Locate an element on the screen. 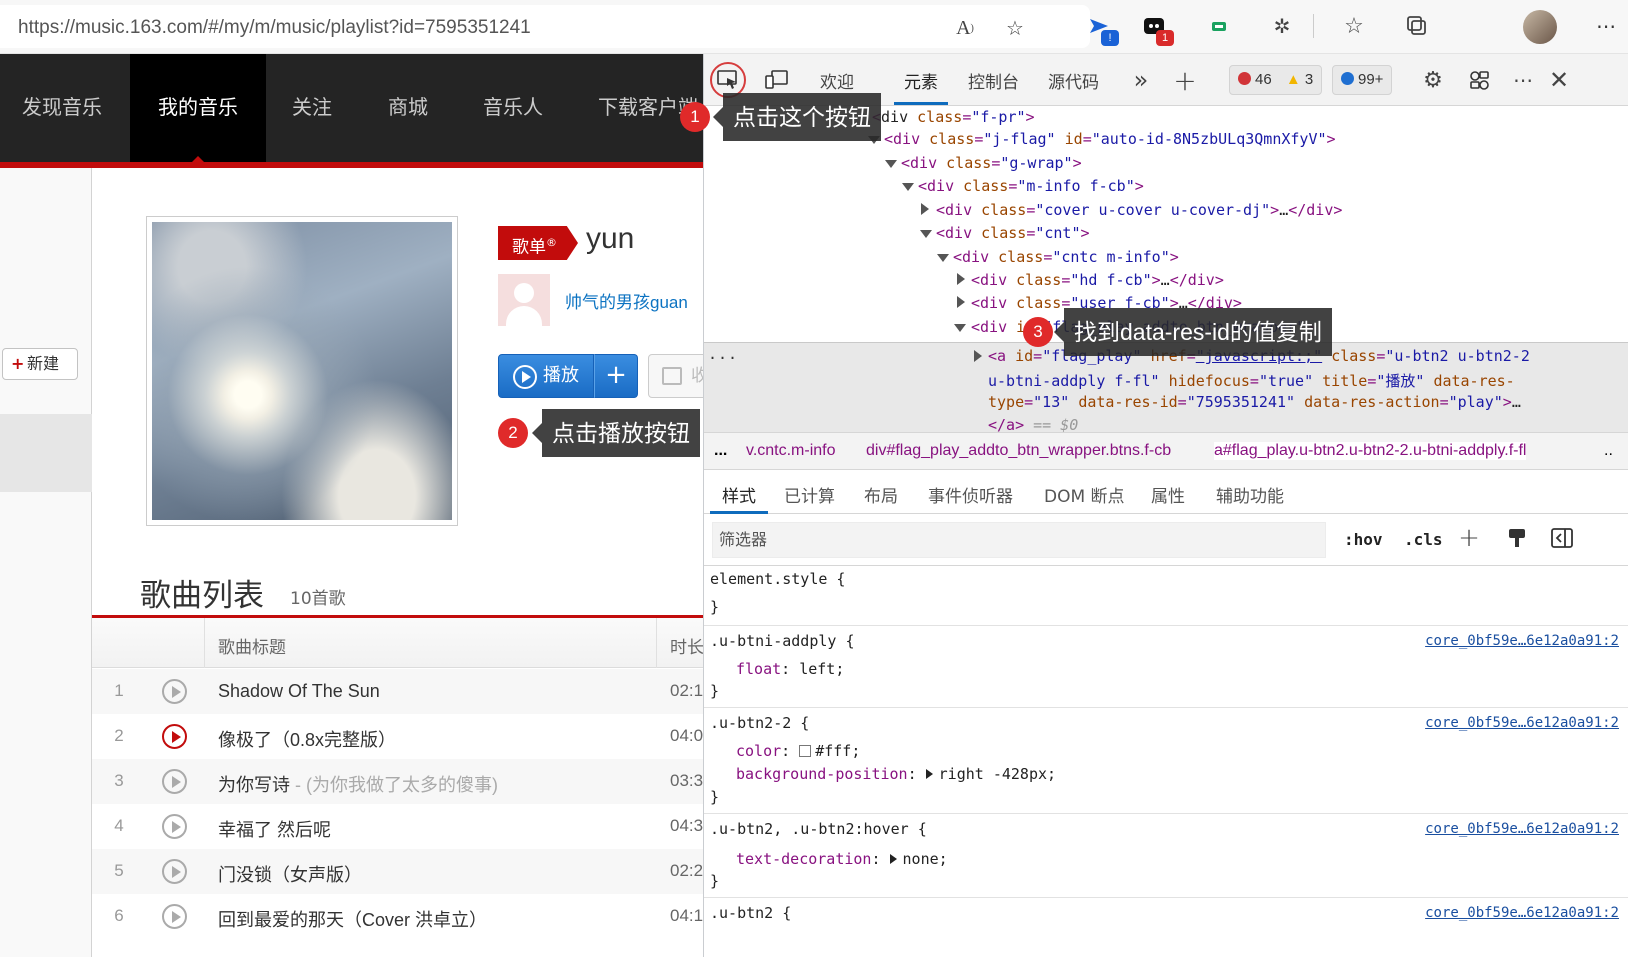 This screenshot has width=1628, height=957. song-title: 门没锁（女声版） is located at coordinates (290, 874).